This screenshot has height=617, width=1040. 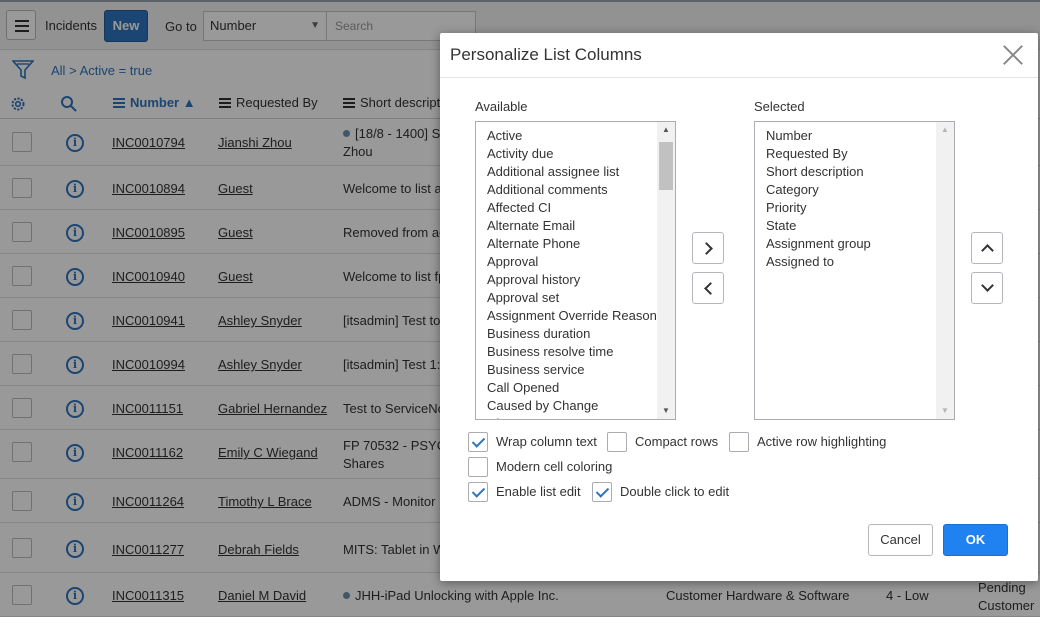 What do you see at coordinates (572, 352) in the screenshot?
I see `list-option: Business resolve time` at bounding box center [572, 352].